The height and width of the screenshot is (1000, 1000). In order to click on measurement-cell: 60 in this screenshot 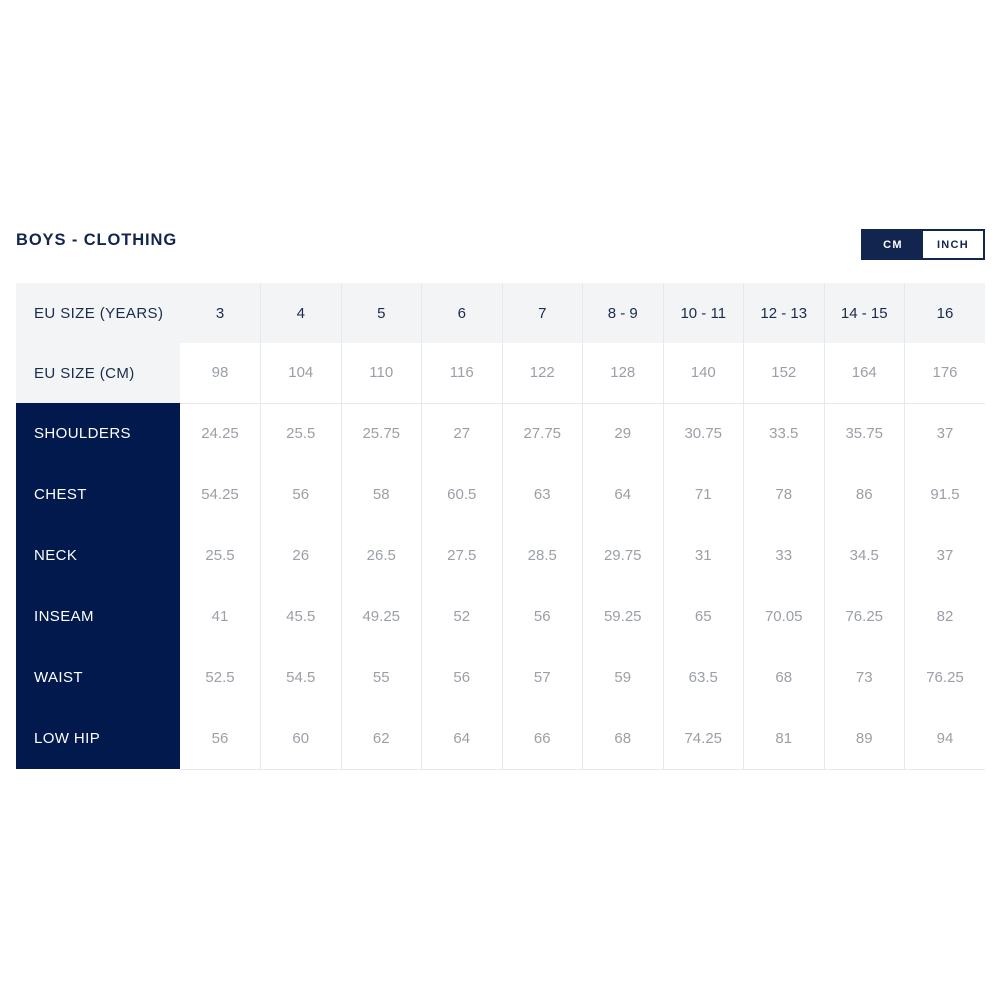, I will do `click(301, 739)`.